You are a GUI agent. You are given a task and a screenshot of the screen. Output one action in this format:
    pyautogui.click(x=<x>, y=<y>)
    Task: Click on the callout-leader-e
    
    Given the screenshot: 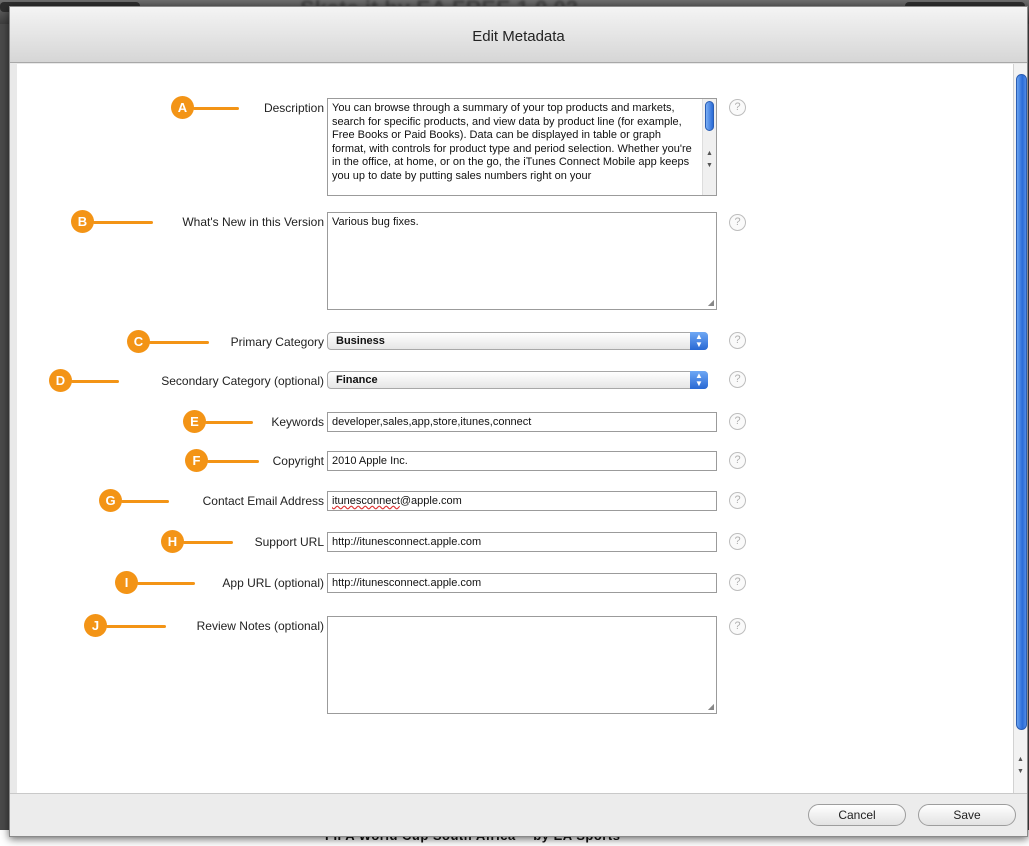 What is the action you would take?
    pyautogui.click(x=229, y=422)
    